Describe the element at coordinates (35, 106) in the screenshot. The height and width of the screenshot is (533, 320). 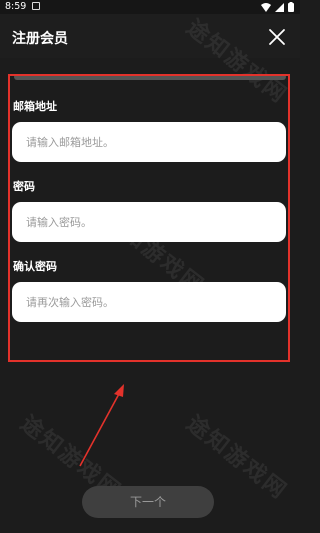
I see `email-label: 邮箱地址` at that location.